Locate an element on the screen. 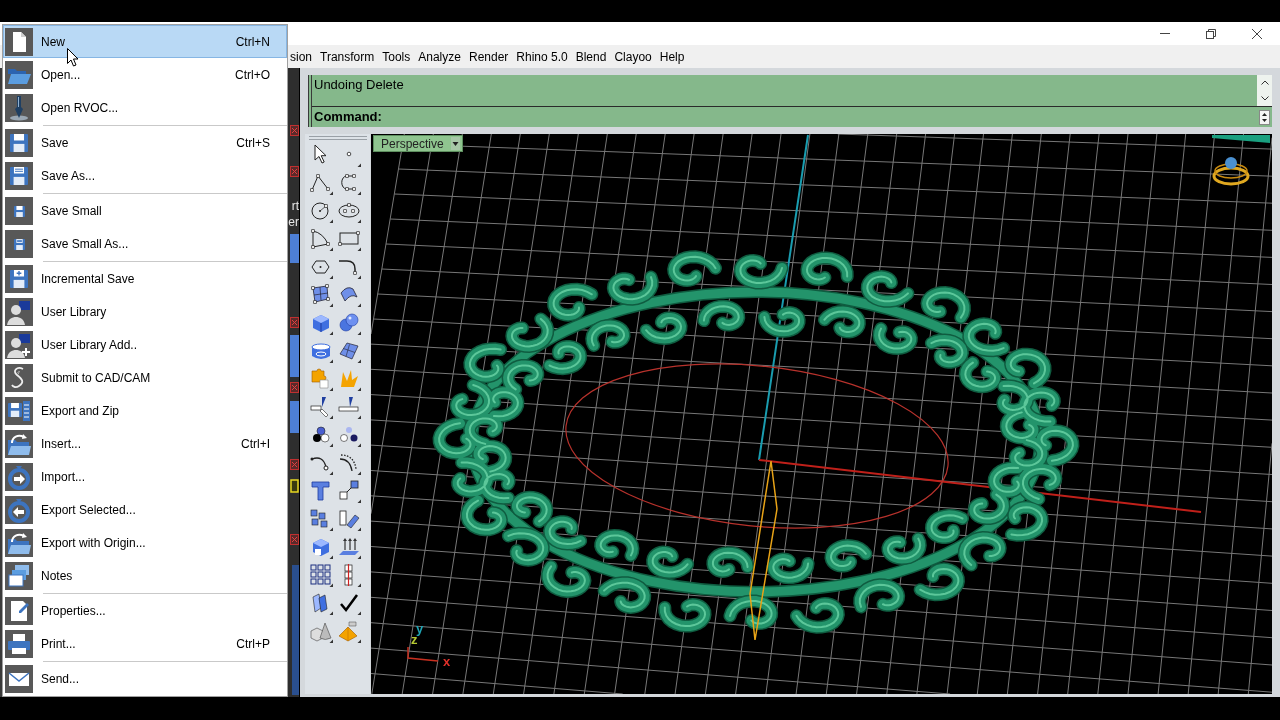  trim-icon is located at coordinates (321, 407).